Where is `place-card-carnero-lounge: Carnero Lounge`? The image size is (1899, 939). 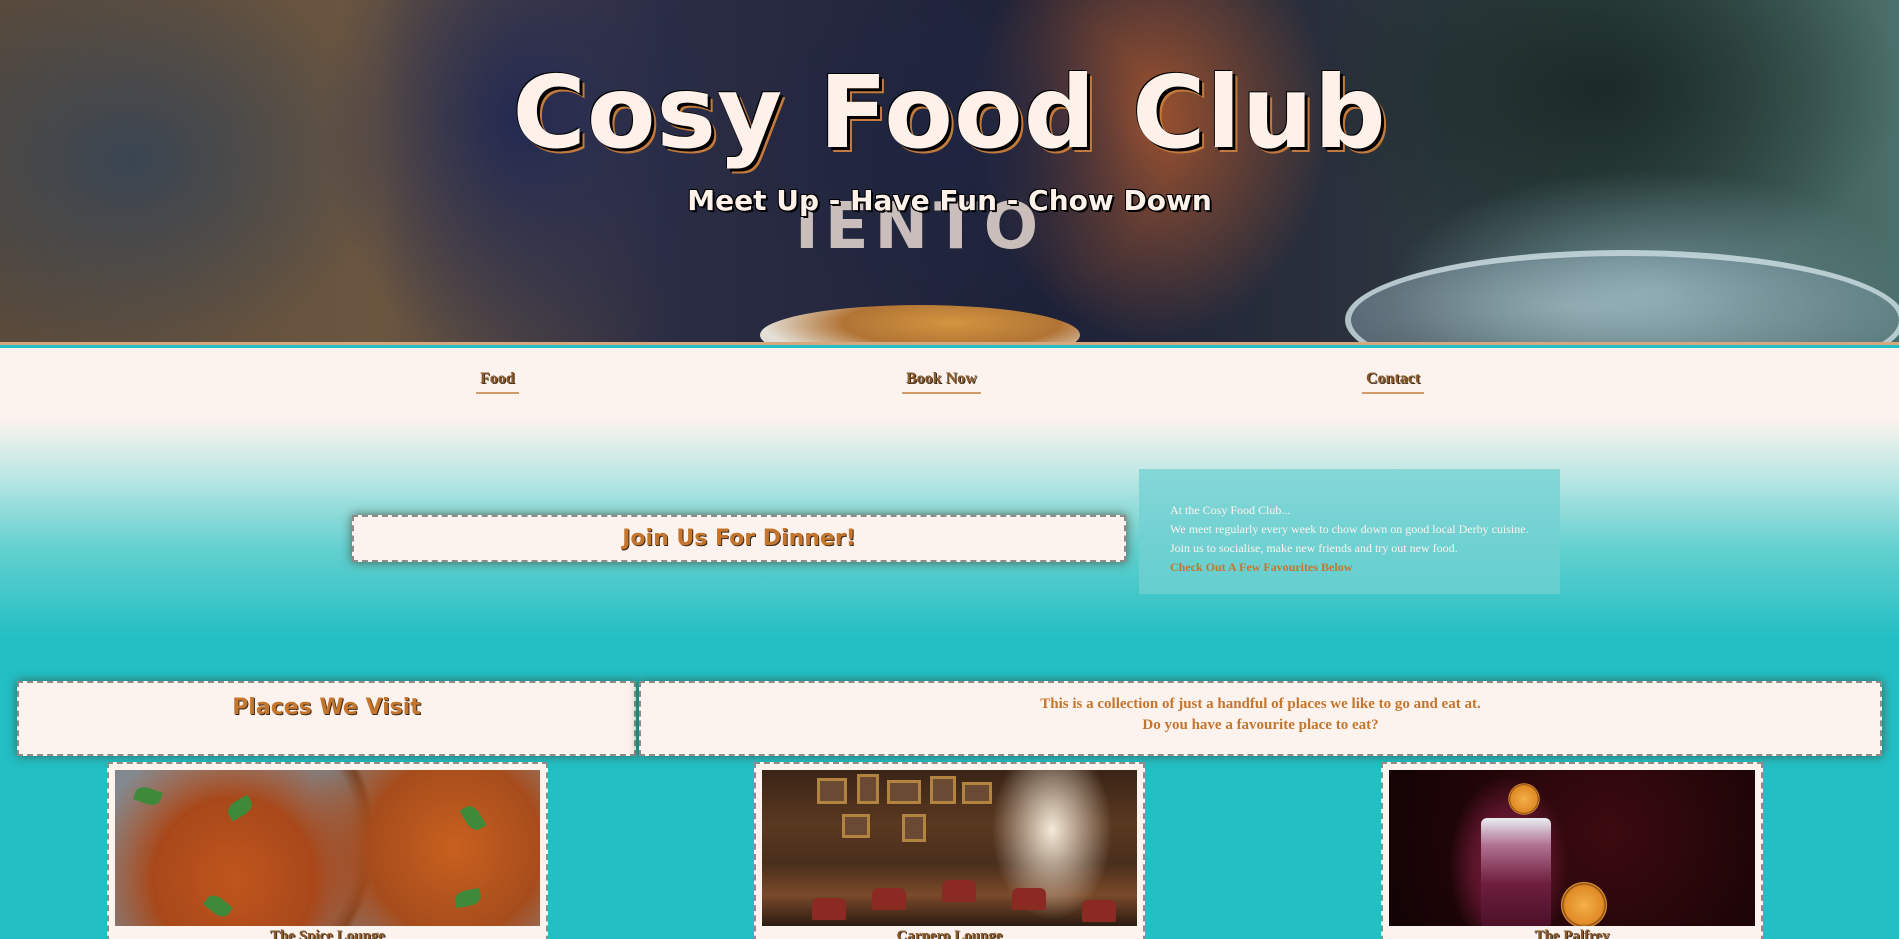 place-card-carnero-lounge: Carnero Lounge is located at coordinates (949, 850).